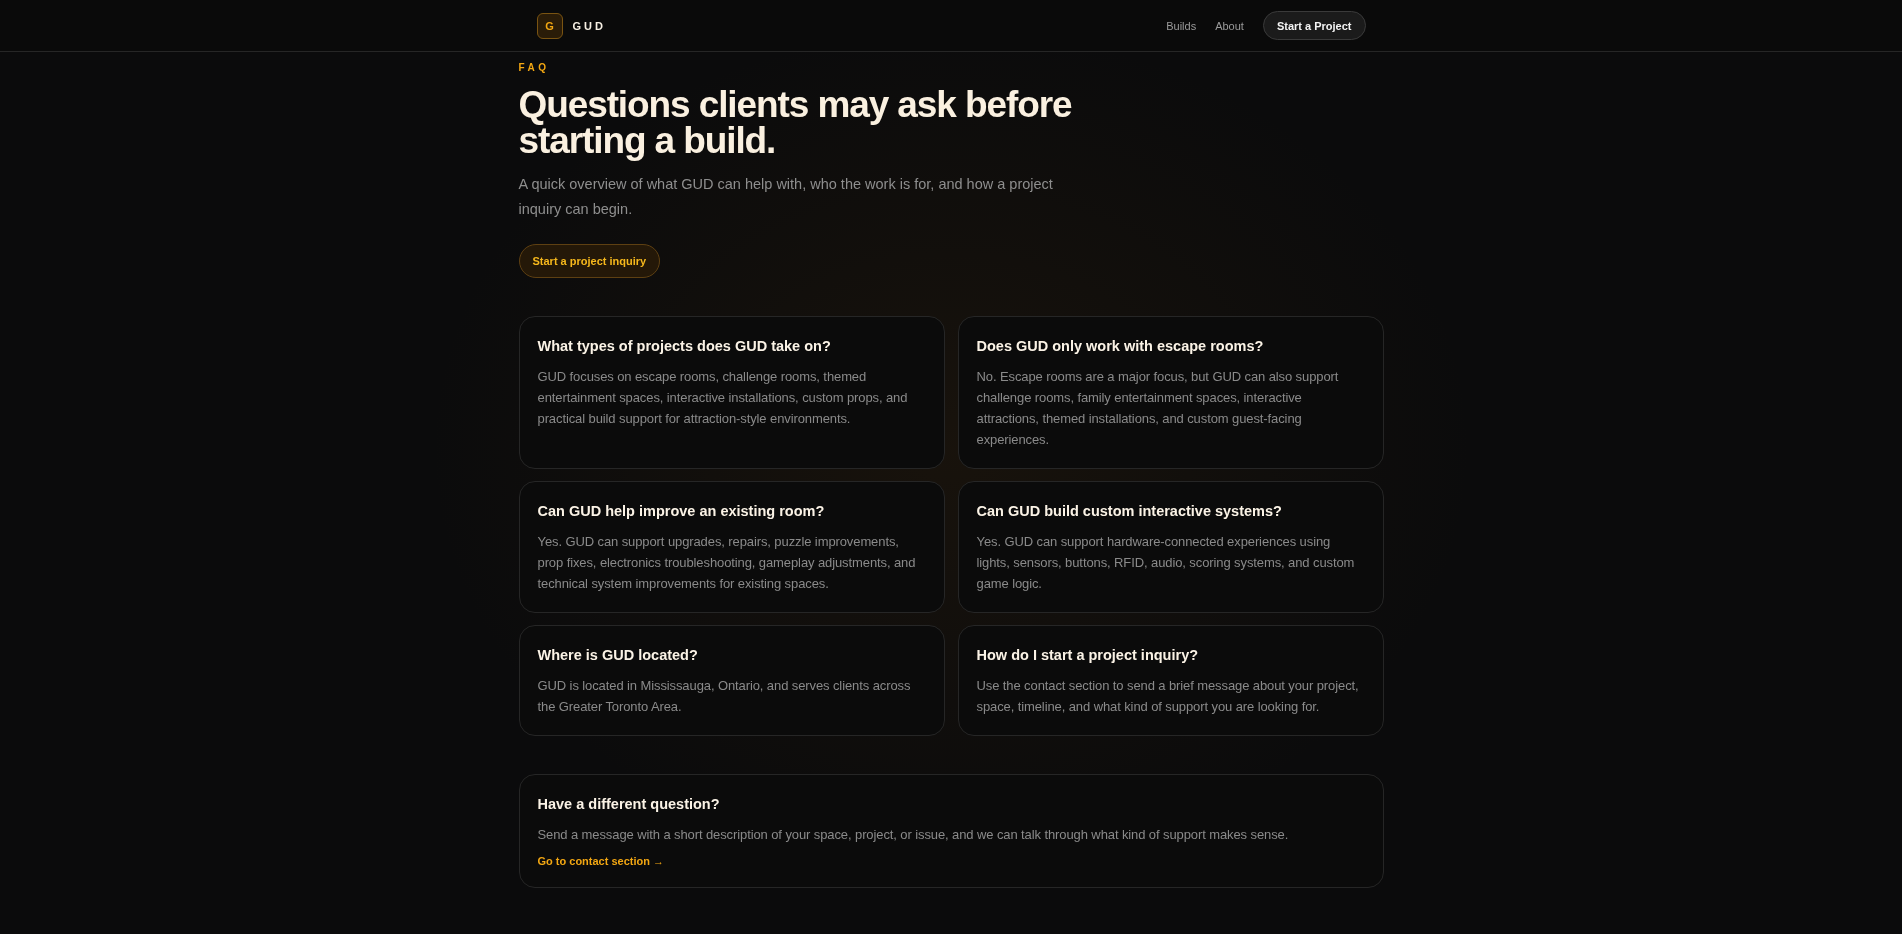 The width and height of the screenshot is (1902, 934). Describe the element at coordinates (1181, 25) in the screenshot. I see `nav-link: Builds` at that location.